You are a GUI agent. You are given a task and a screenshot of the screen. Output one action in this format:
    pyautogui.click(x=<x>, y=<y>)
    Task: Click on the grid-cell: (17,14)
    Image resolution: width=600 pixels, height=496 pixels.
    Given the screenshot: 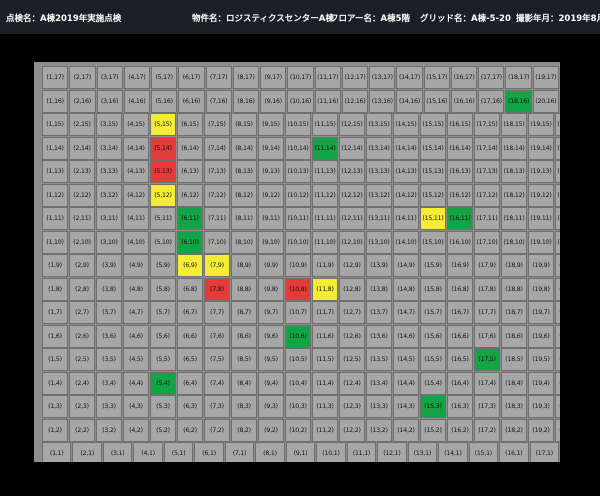 What is the action you would take?
    pyautogui.click(x=487, y=148)
    